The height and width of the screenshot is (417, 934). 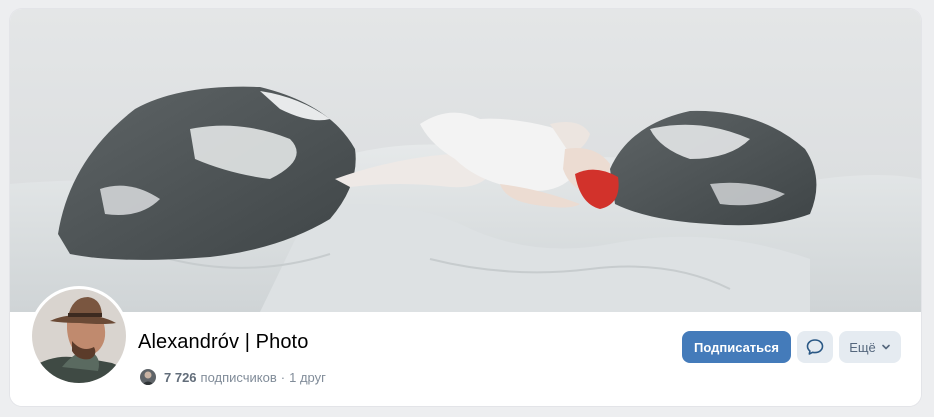 I want to click on followers-count: 7 726, so click(x=180, y=377).